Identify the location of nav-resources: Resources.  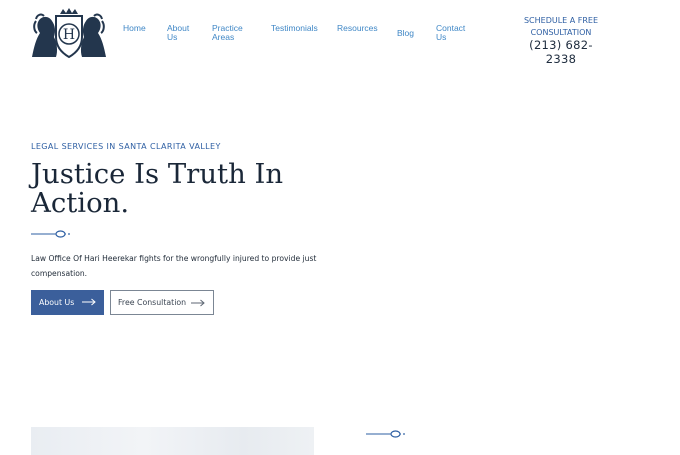
(357, 28).